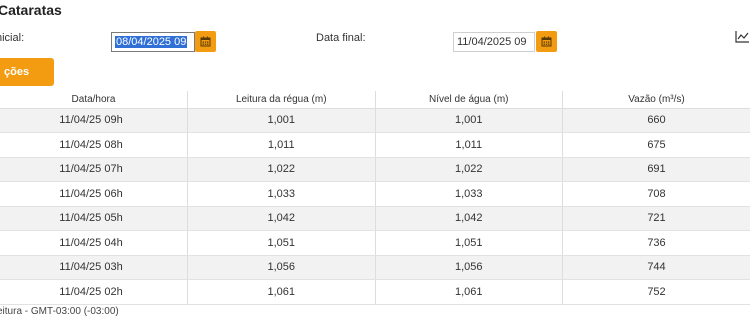 Image resolution: width=750 pixels, height=320 pixels. I want to click on cell-flow: 691, so click(656, 169).